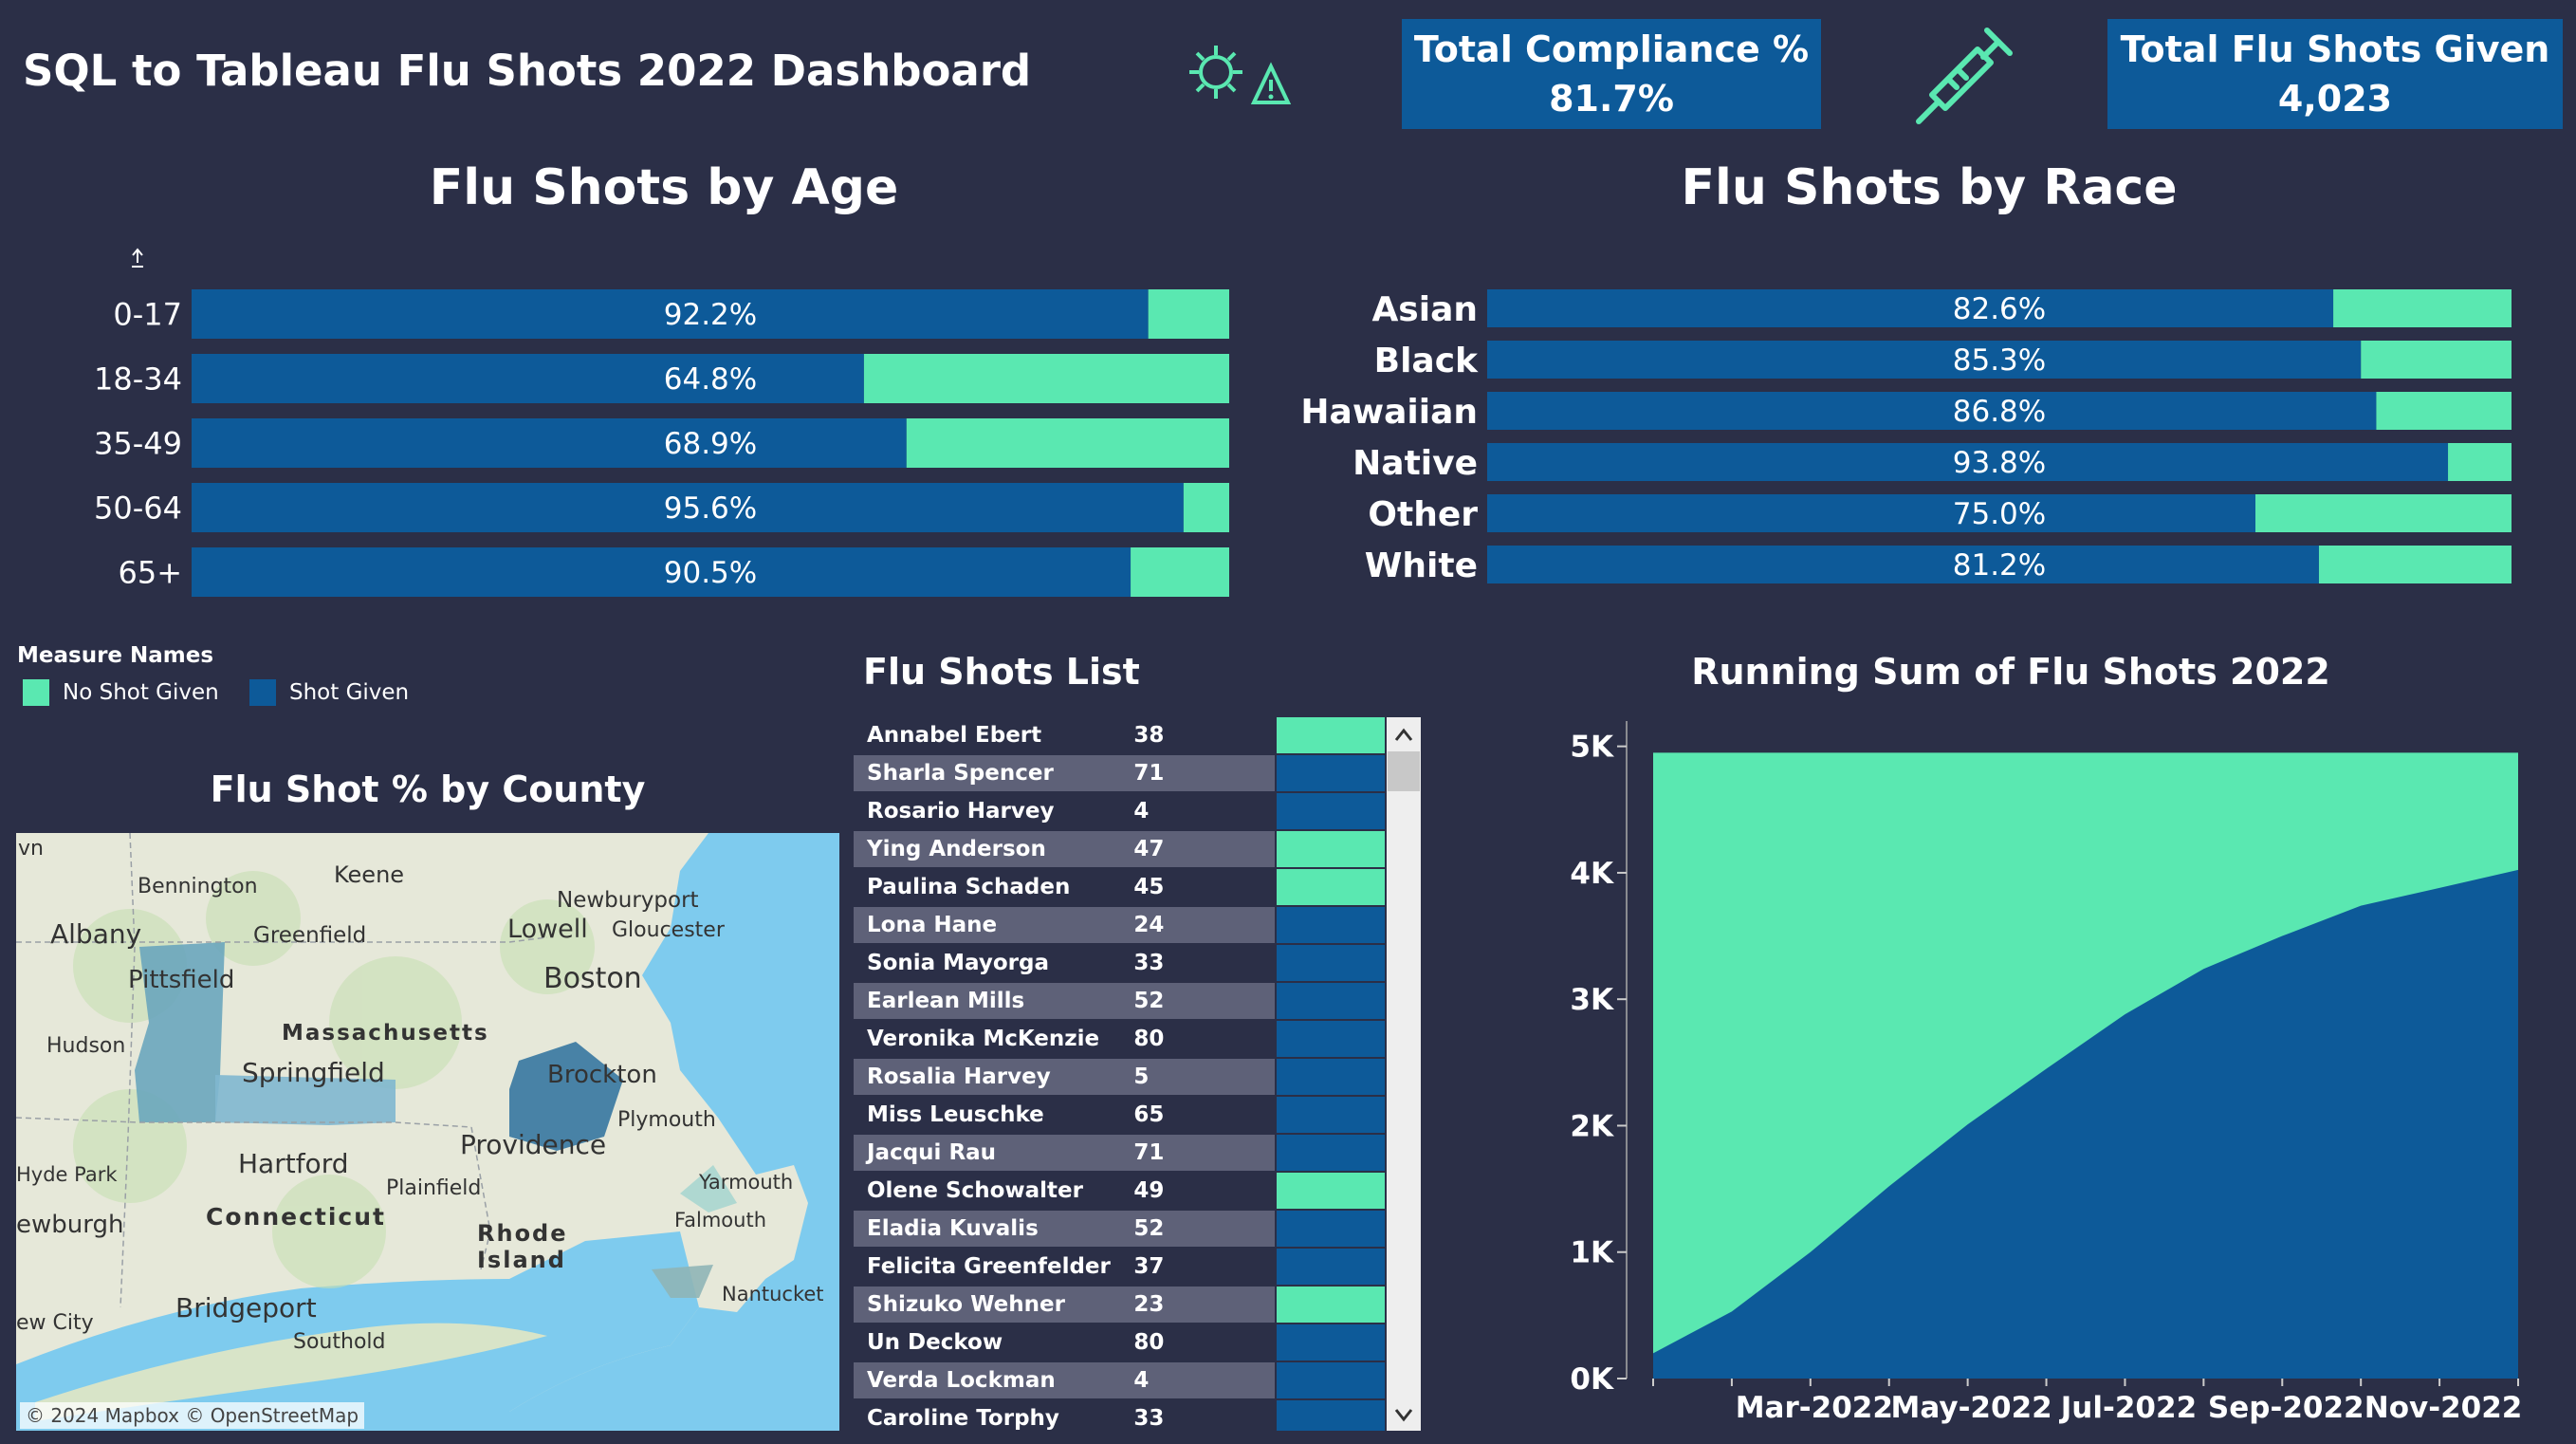  I want to click on sort-icon, so click(137, 258).